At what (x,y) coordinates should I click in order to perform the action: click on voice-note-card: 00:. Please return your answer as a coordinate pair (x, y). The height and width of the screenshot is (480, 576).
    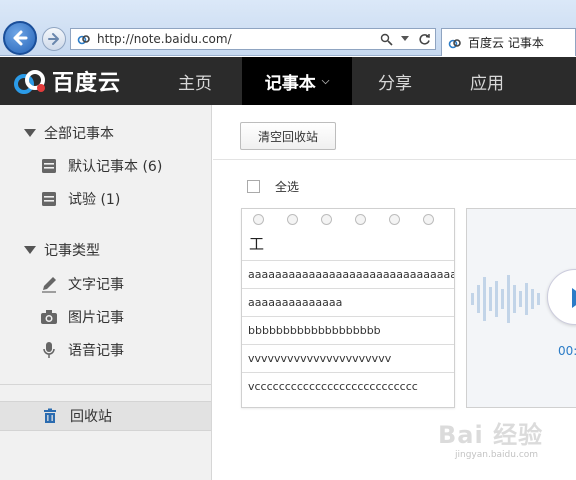
    Looking at the image, I should click on (521, 308).